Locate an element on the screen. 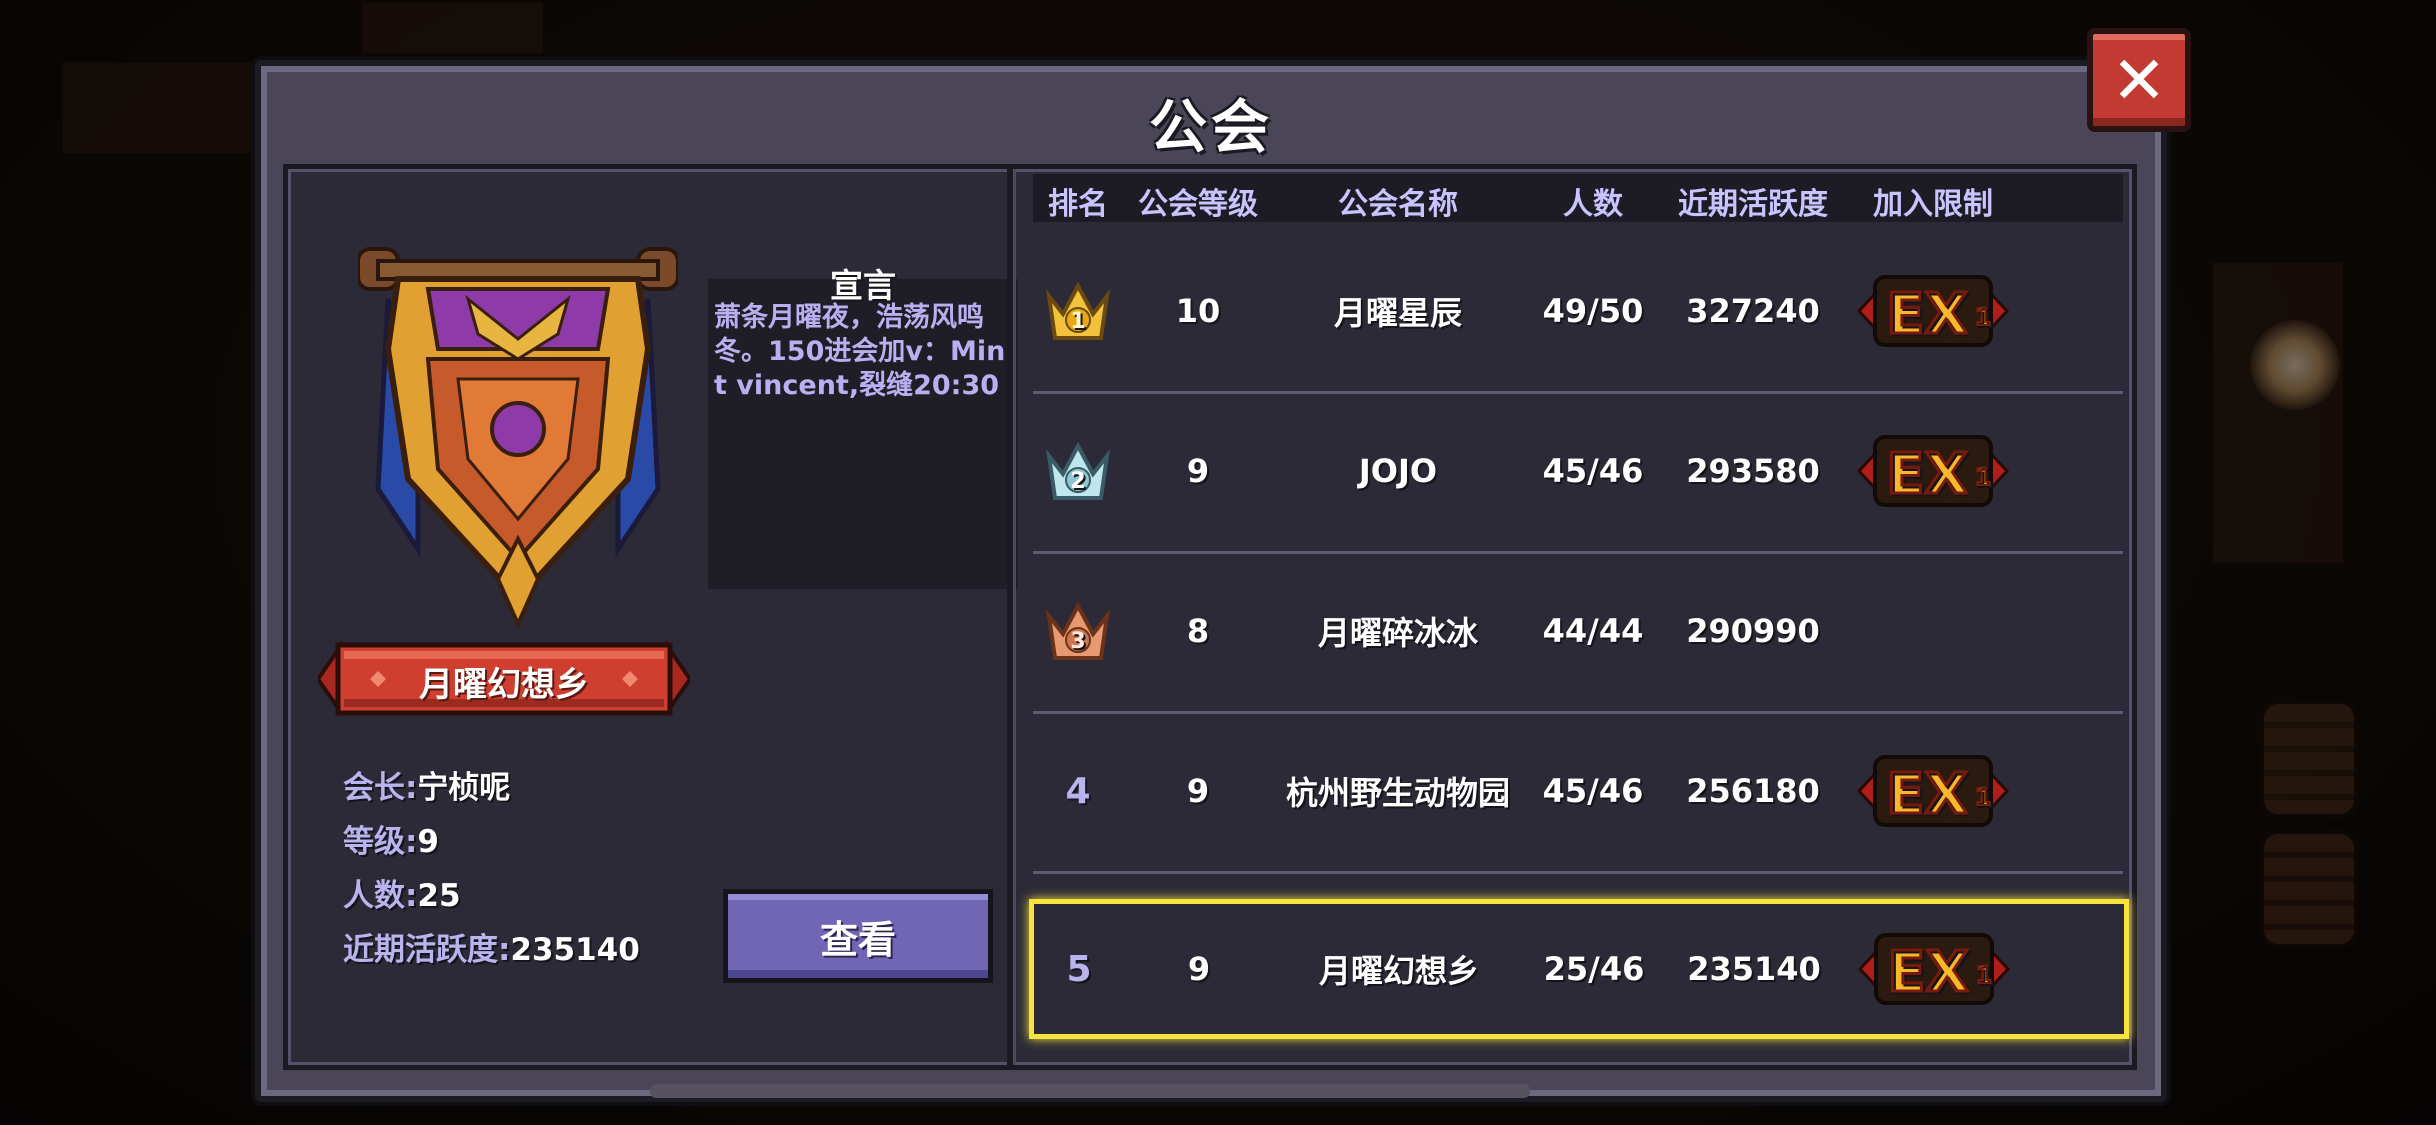 This screenshot has width=2436, height=1125. rank-number: 1 is located at coordinates (1077, 321).